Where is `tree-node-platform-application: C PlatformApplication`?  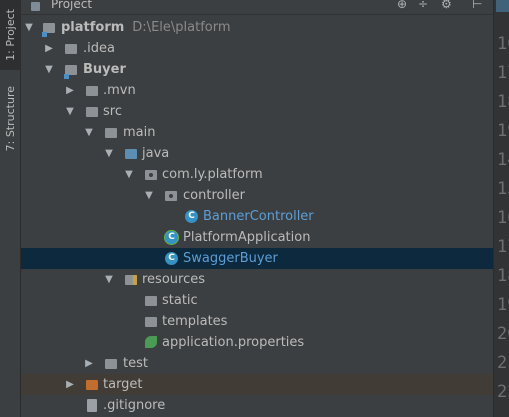 tree-node-platform-application: C PlatformApplication is located at coordinates (257, 237).